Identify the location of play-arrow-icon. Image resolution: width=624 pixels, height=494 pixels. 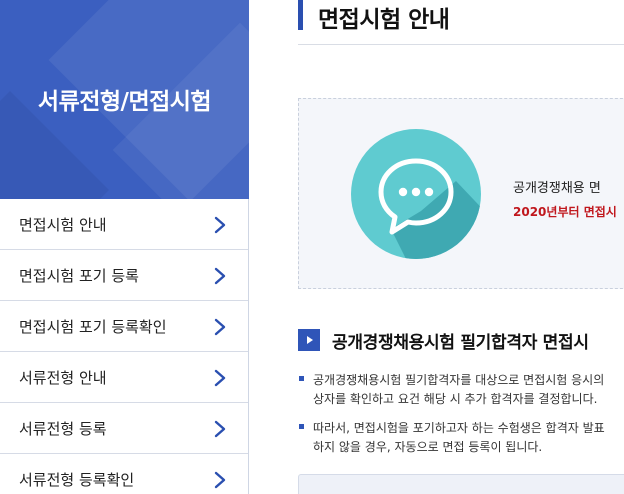
(309, 340).